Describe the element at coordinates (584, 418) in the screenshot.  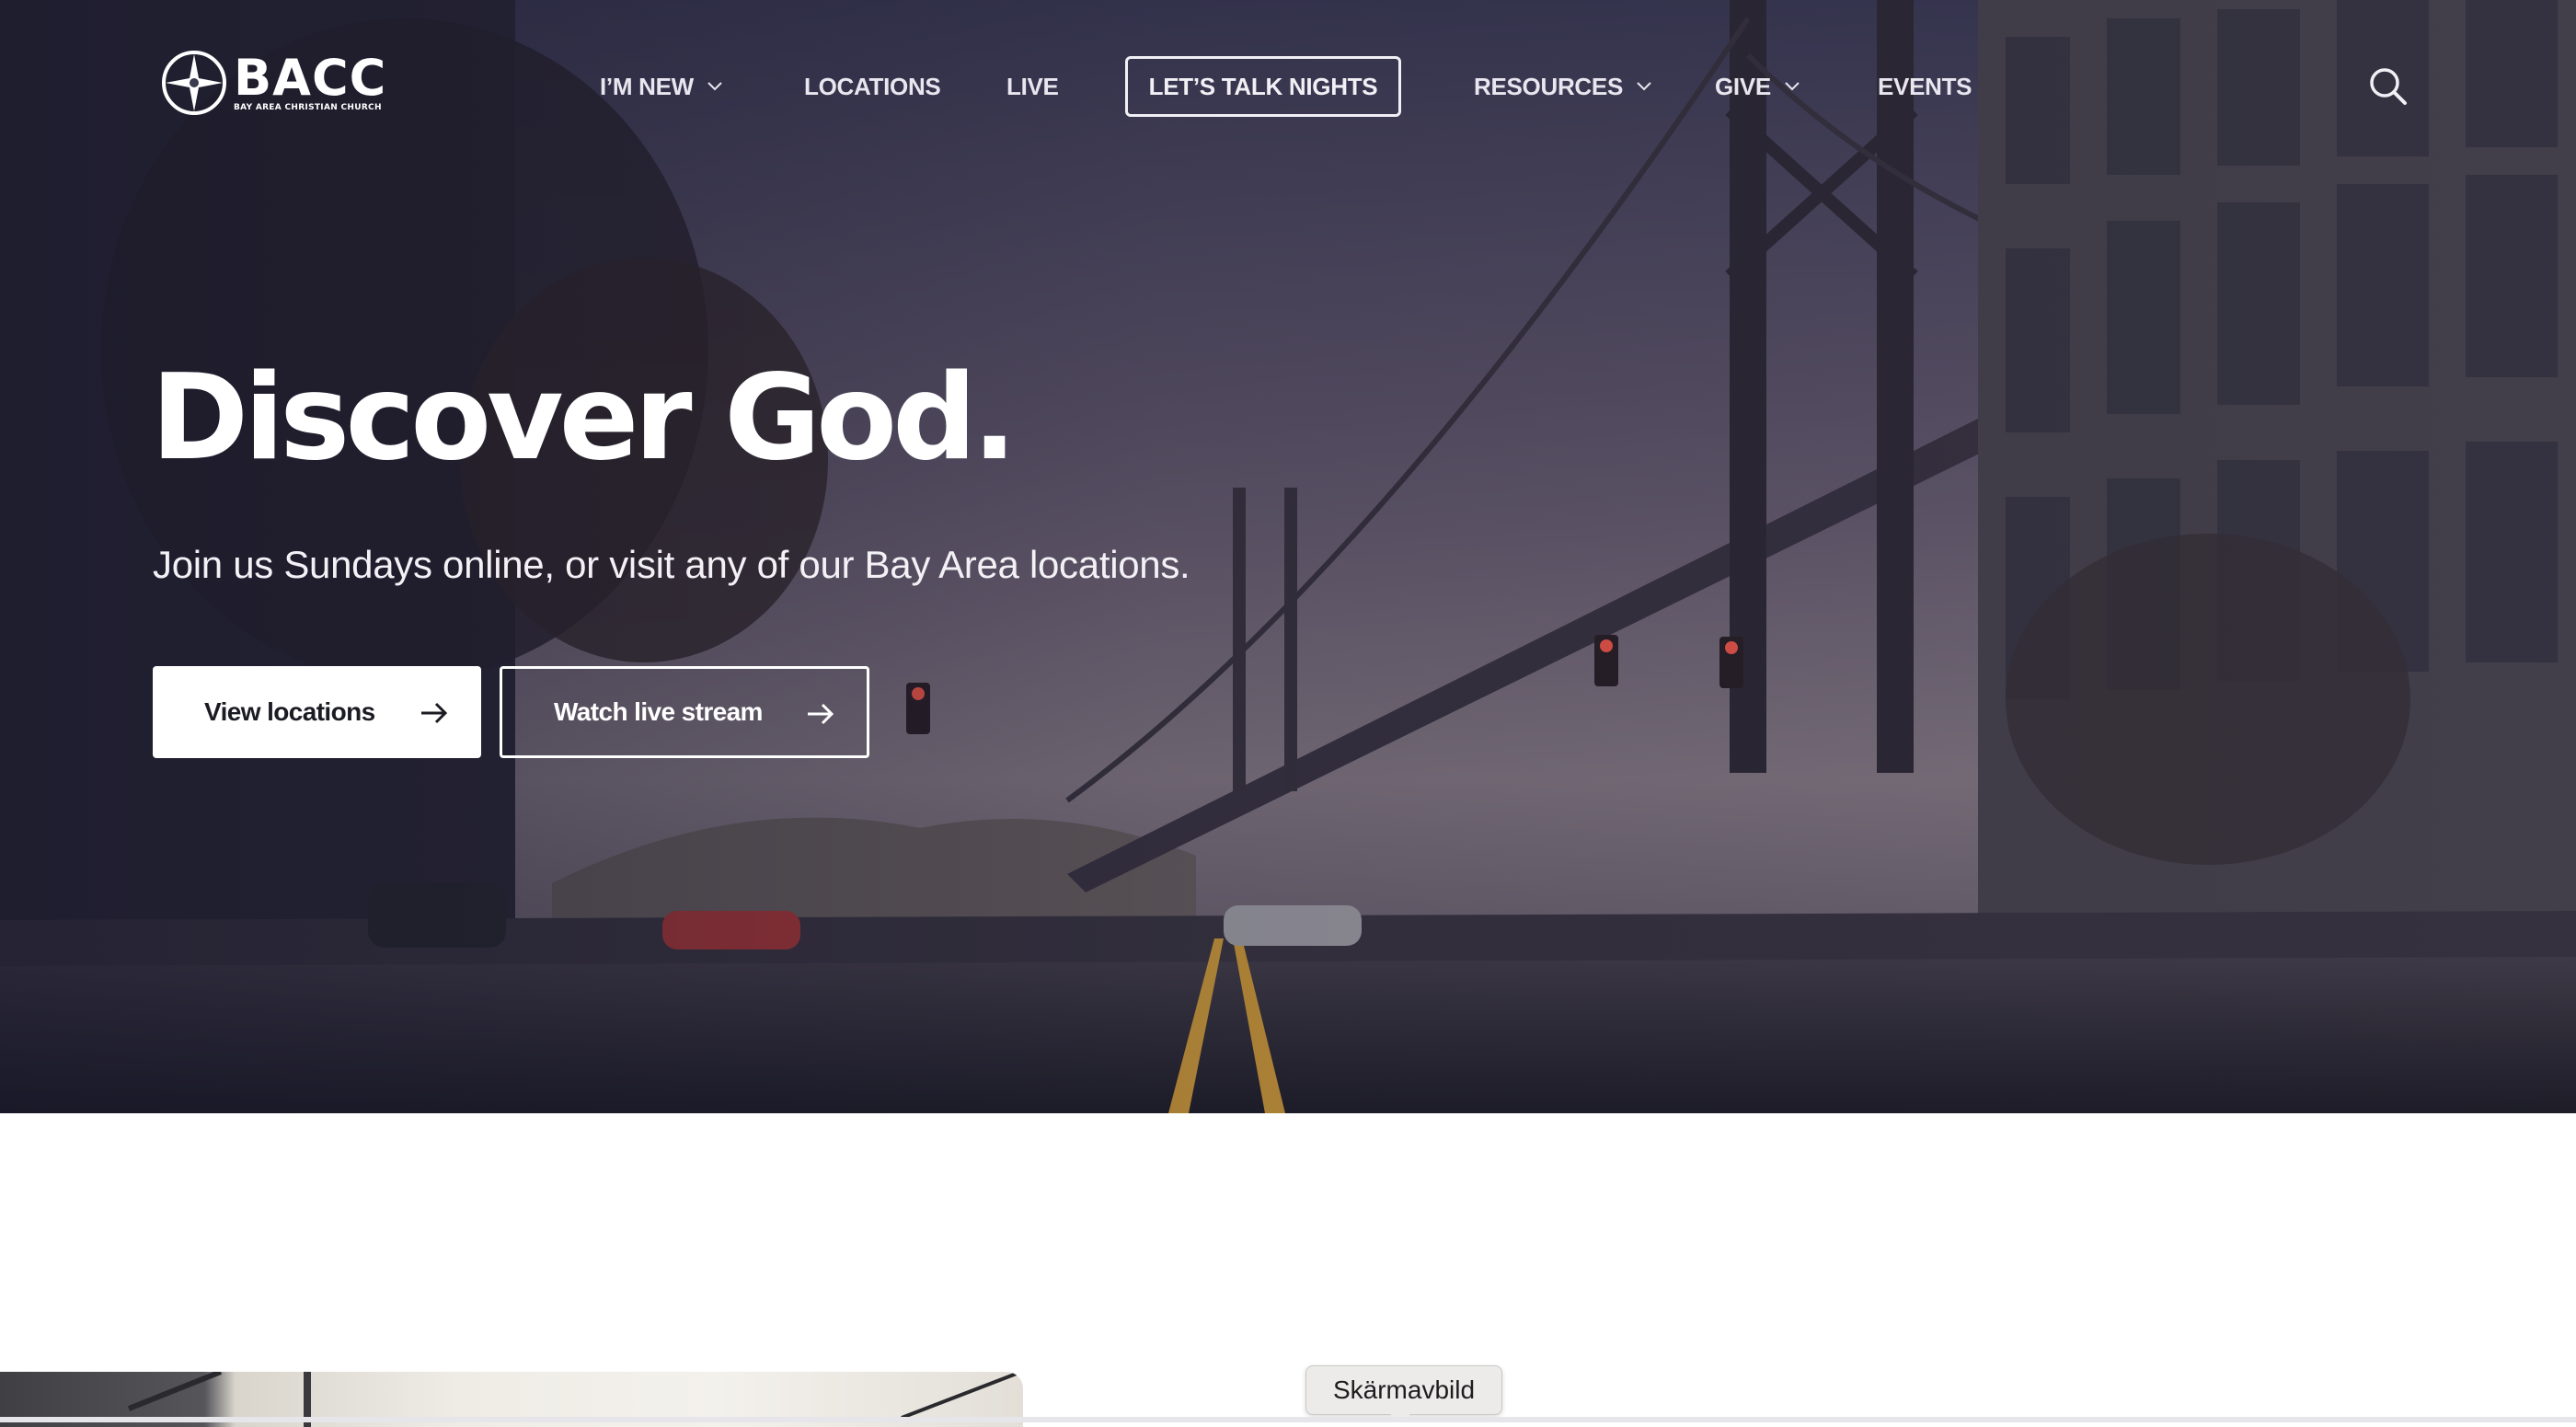
I see `hero-headline: Discover God.` at that location.